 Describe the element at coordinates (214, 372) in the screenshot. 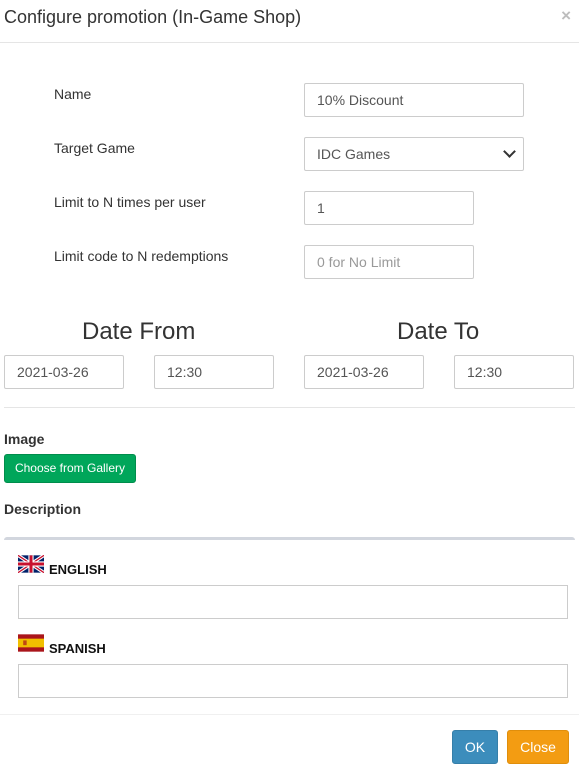

I see `time-from-input: 12:30` at that location.